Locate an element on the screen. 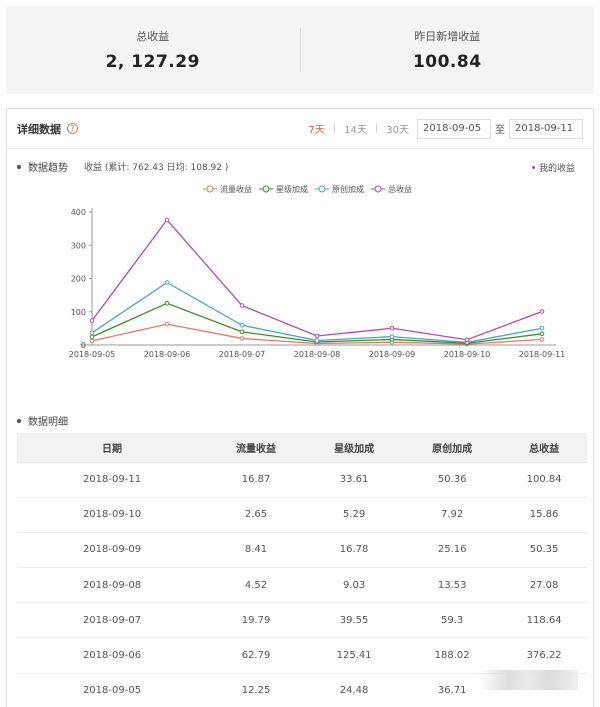 The width and height of the screenshot is (600, 707). header-date: 日期 is located at coordinates (112, 448).